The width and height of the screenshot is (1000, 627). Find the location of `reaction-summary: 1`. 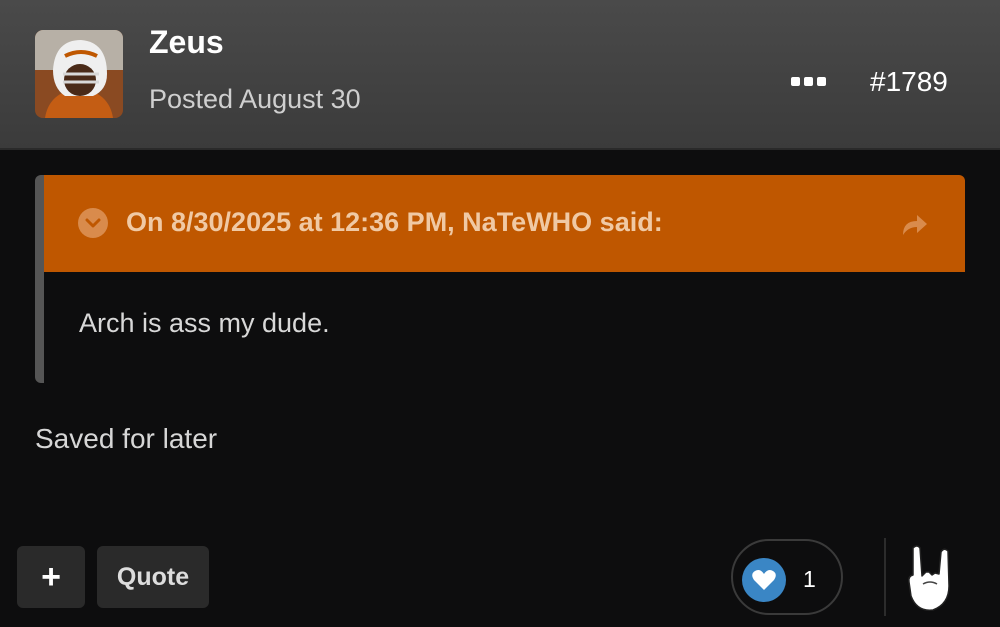

reaction-summary: 1 is located at coordinates (787, 577).